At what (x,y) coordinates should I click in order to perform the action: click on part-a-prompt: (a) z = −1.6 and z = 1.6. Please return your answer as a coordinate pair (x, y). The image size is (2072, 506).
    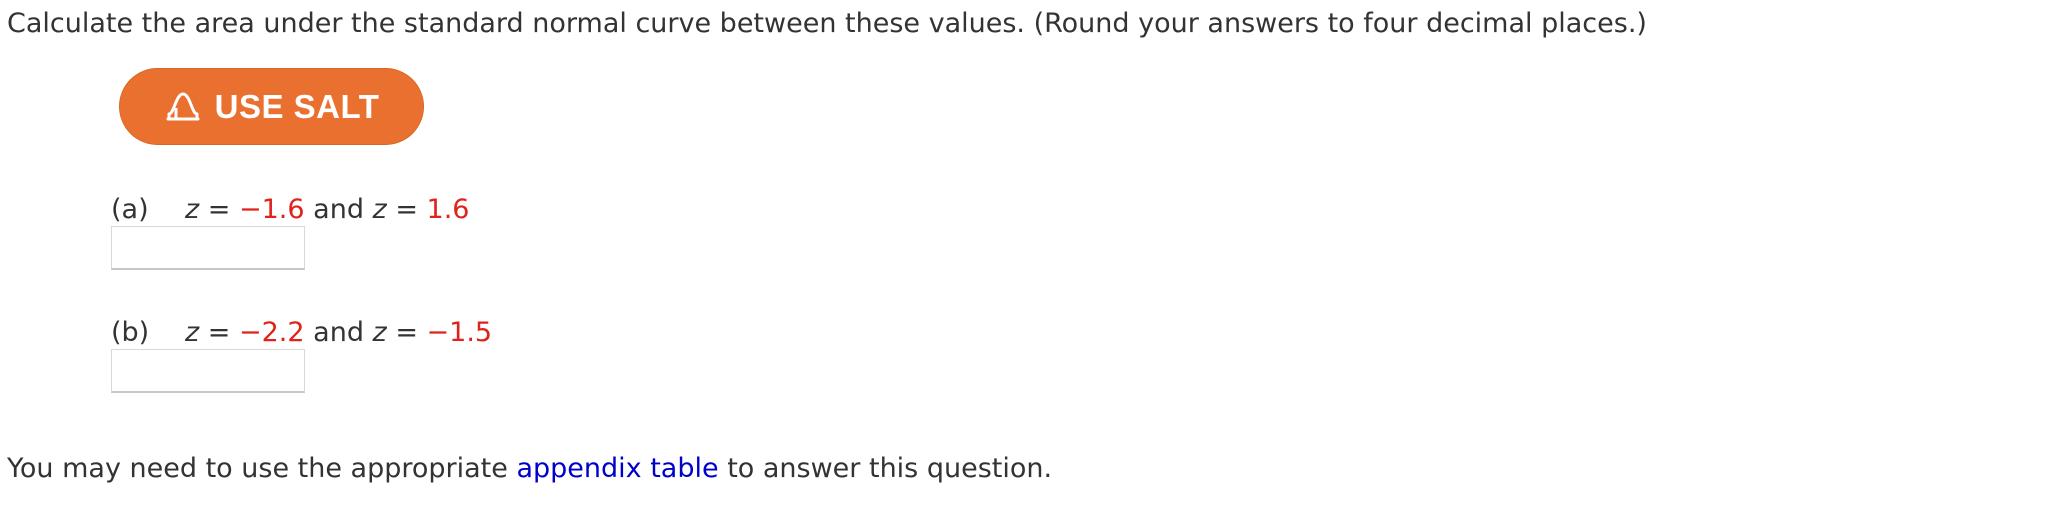
    Looking at the image, I should click on (290, 210).